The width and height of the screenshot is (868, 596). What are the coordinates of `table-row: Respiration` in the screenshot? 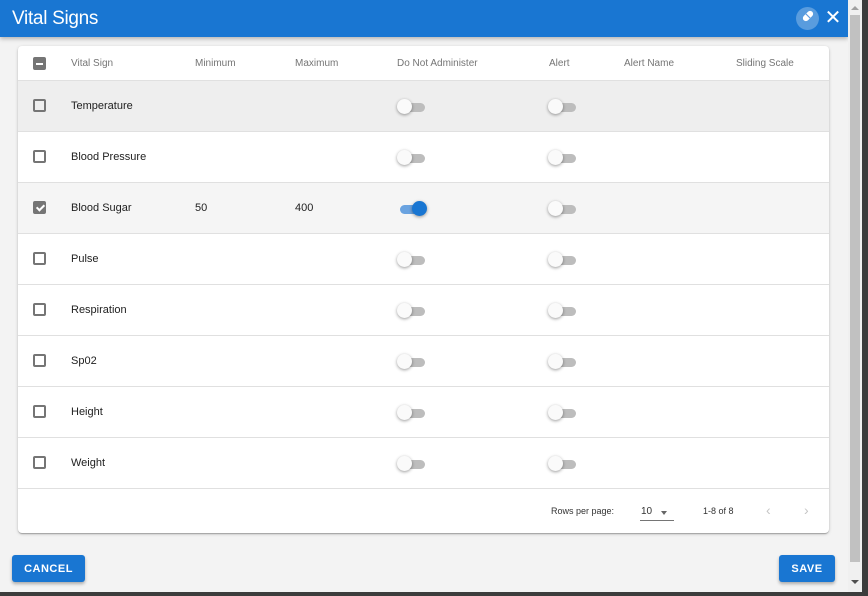 It's located at (423, 310).